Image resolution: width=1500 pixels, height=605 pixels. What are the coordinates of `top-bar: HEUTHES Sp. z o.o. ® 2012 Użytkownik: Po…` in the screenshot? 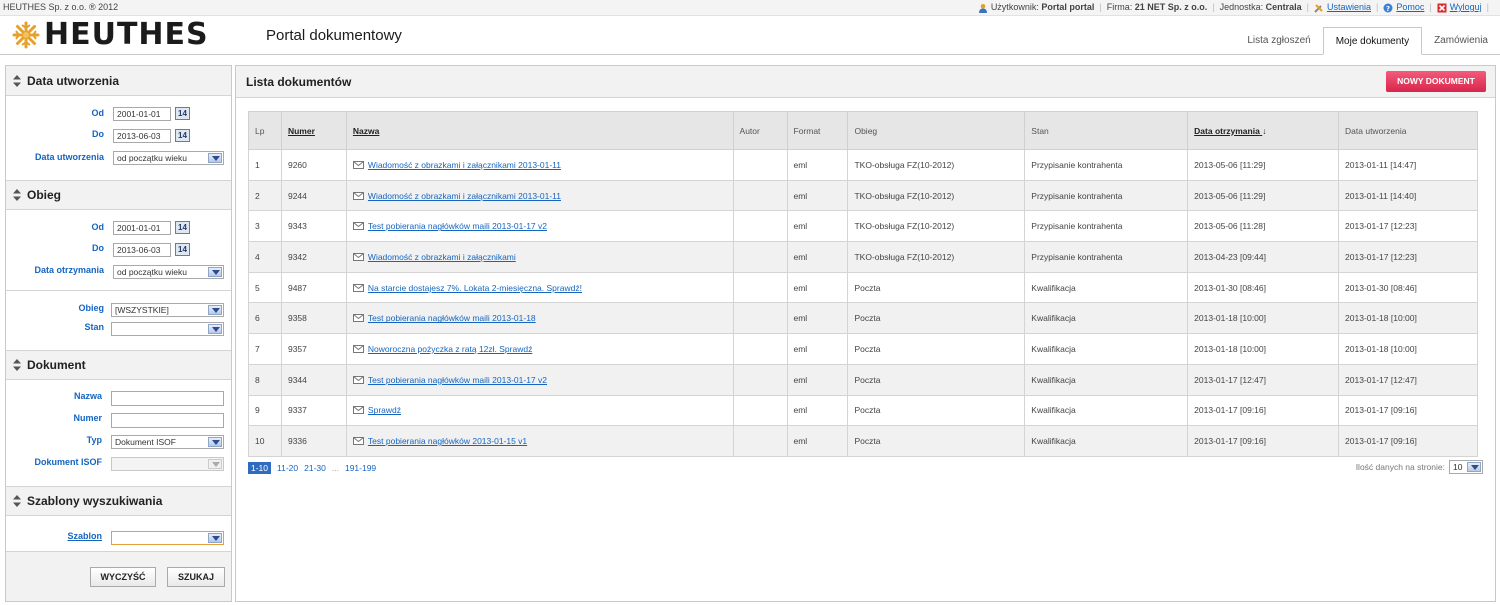 It's located at (750, 8).